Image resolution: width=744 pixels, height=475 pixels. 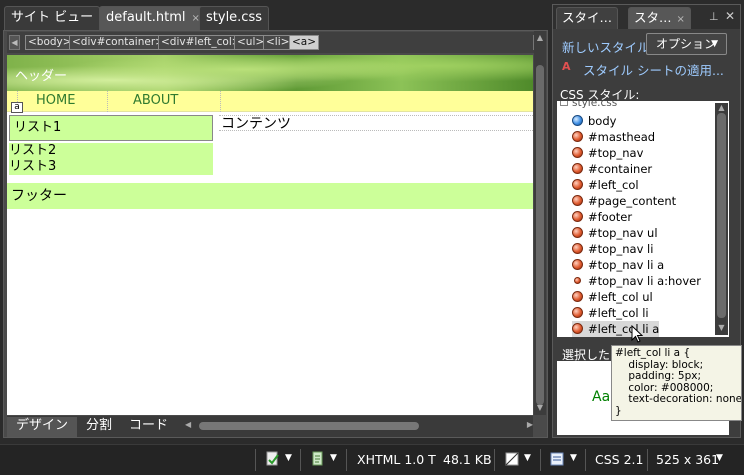 I want to click on list-item: リスト3, so click(x=111, y=167).